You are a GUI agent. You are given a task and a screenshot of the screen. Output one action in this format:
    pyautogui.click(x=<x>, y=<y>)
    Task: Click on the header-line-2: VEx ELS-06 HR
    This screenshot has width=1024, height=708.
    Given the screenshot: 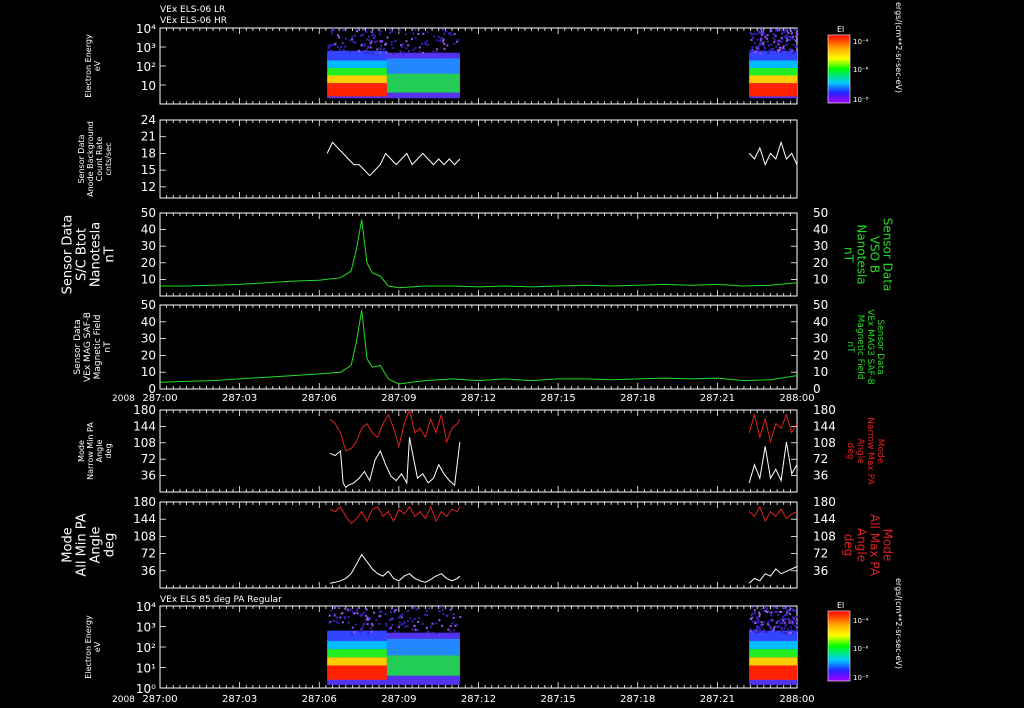 What is the action you would take?
    pyautogui.click(x=193, y=21)
    